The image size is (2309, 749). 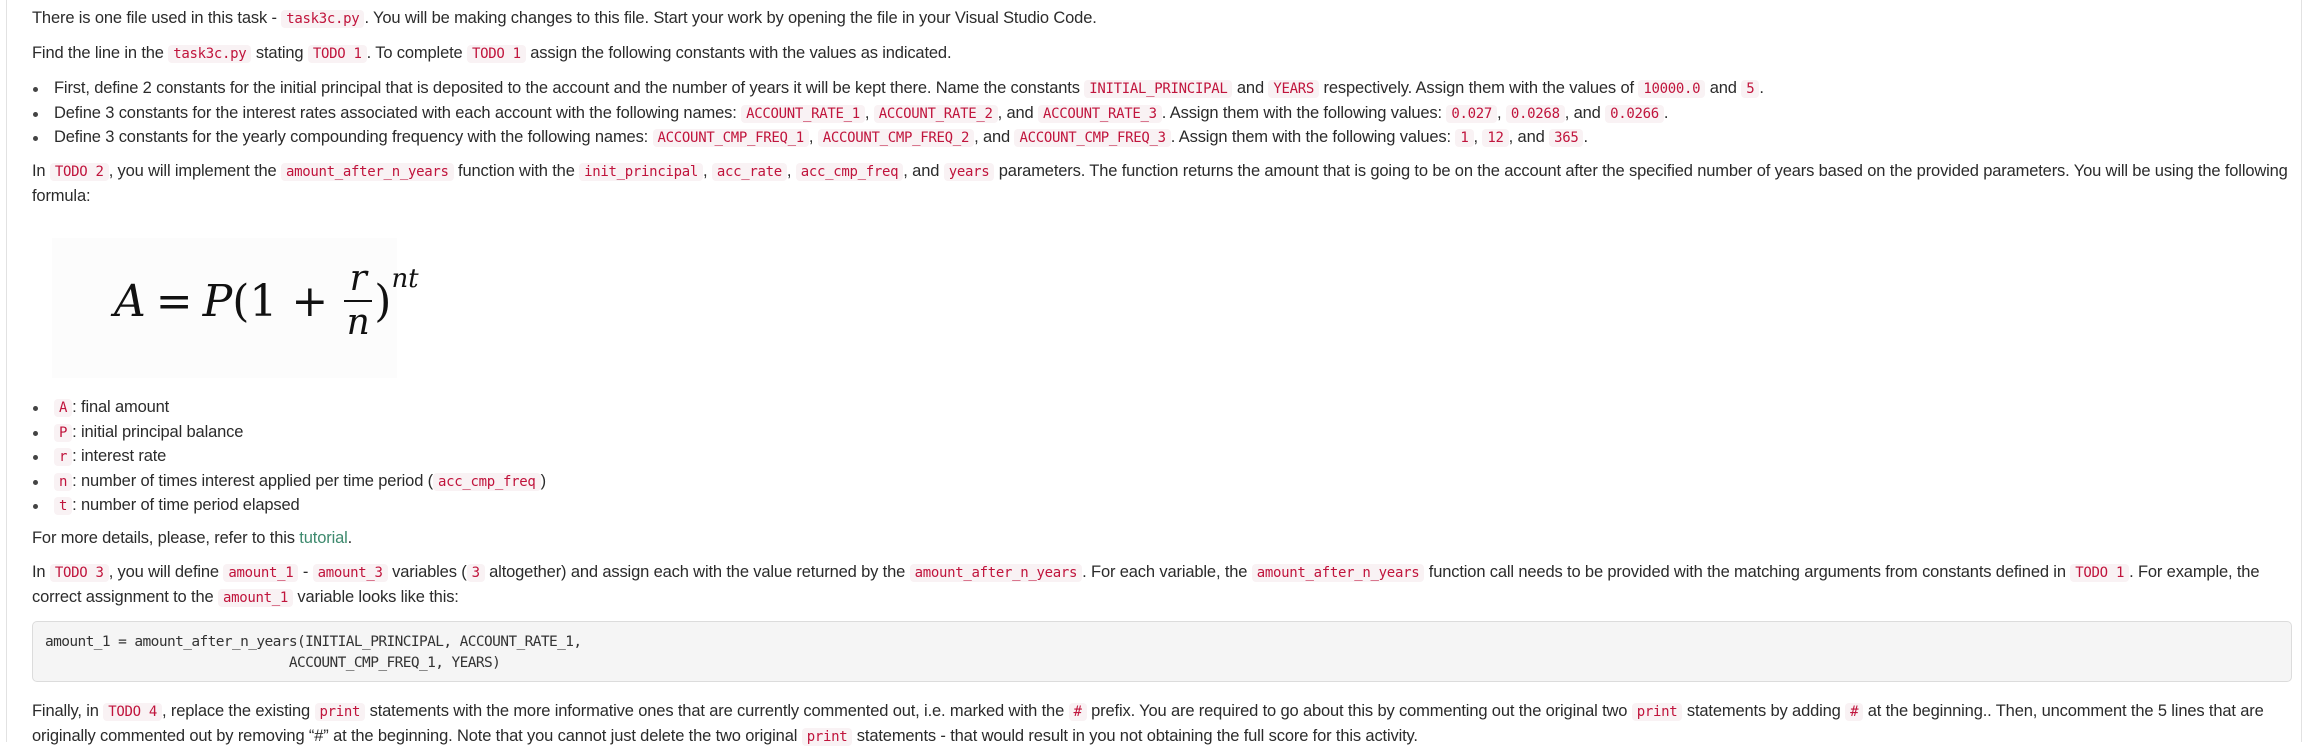 I want to click on value-code: 1, so click(x=1464, y=138).